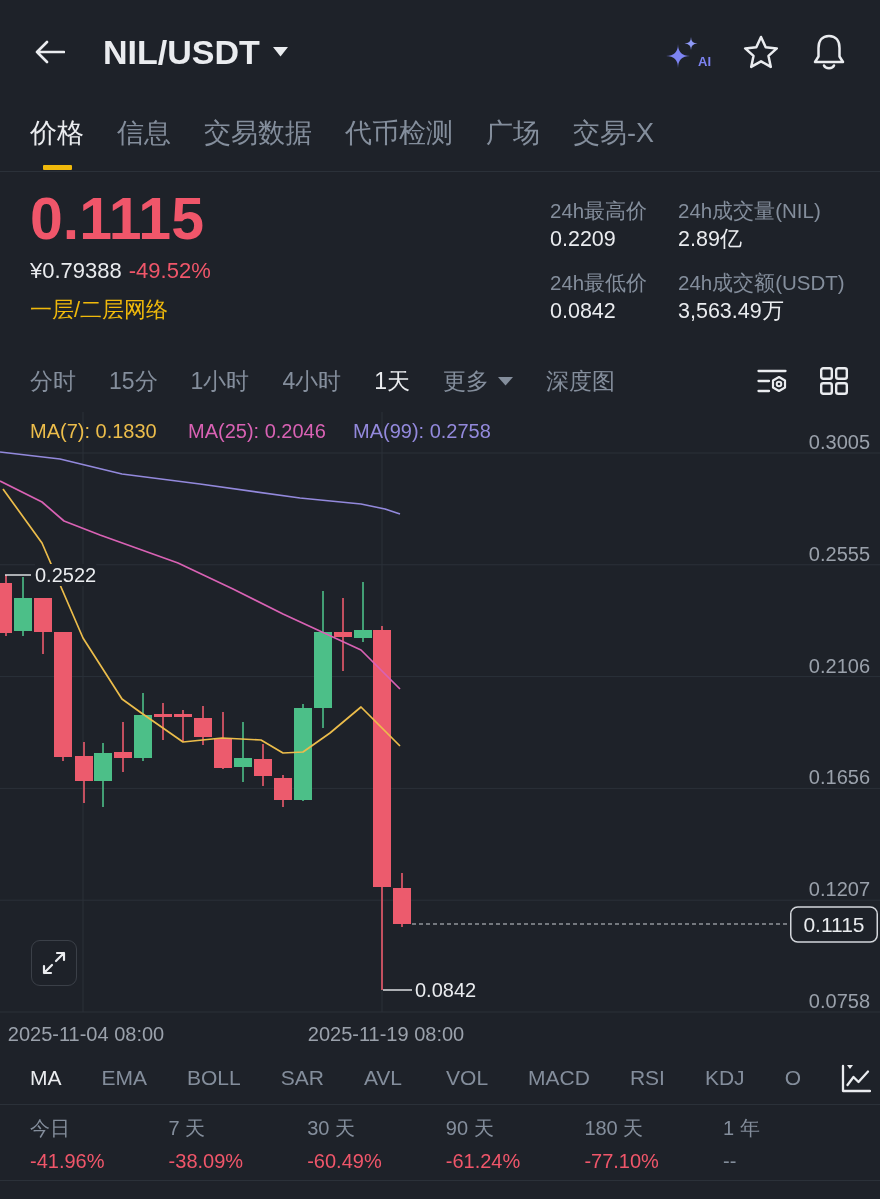 Image resolution: width=880 pixels, height=1199 pixels. Describe the element at coordinates (124, 1078) in the screenshot. I see `indicator-tab: EMA` at that location.